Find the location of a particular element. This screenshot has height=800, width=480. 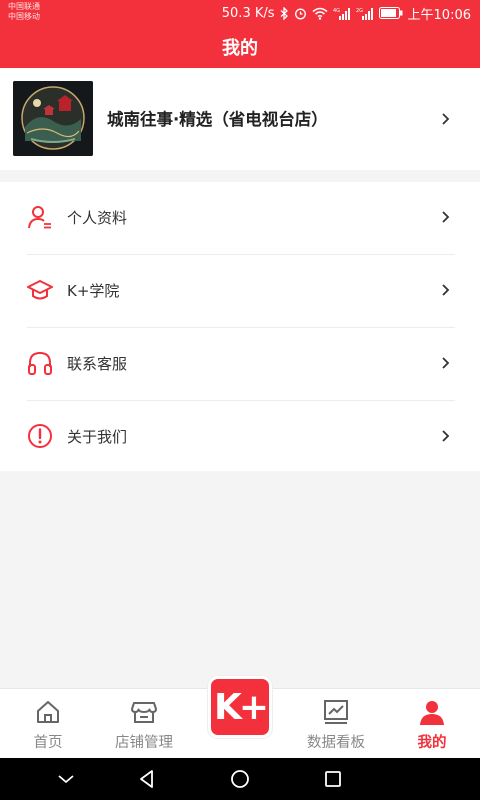

menu-item-about: 关于我们 is located at coordinates (240, 437).